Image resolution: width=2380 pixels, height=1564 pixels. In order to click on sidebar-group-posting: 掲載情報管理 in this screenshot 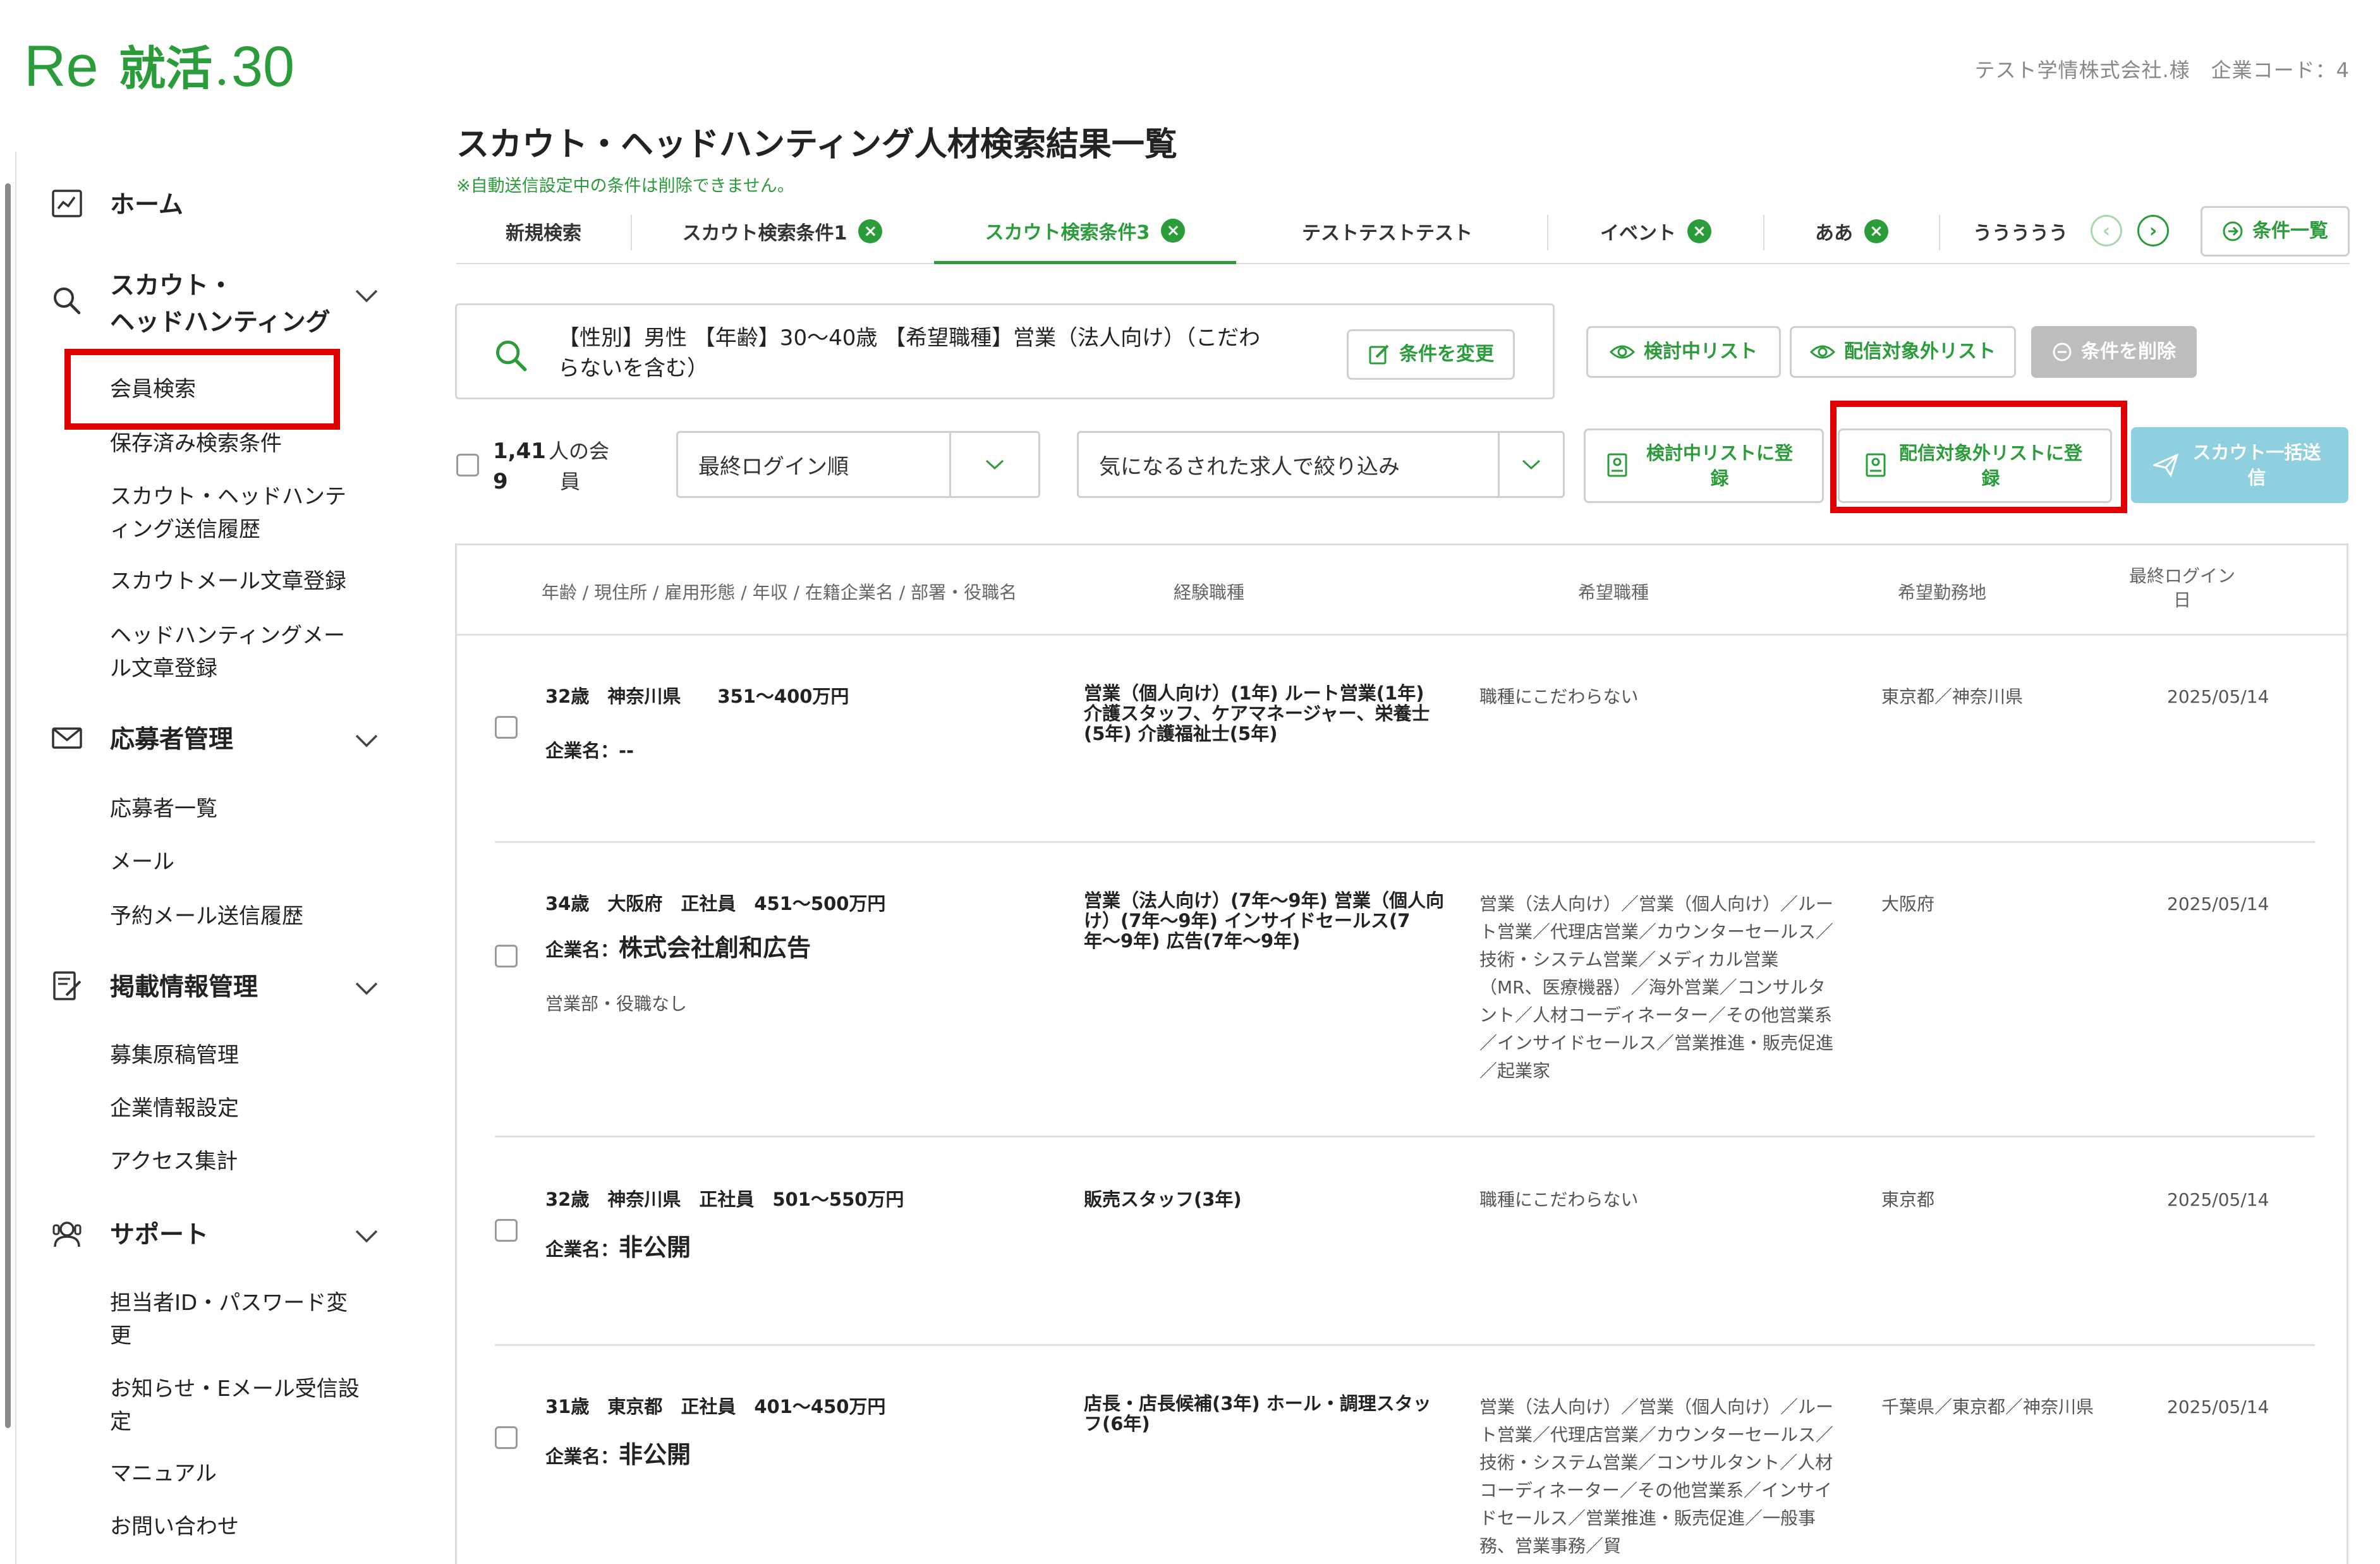, I will do `click(214, 987)`.